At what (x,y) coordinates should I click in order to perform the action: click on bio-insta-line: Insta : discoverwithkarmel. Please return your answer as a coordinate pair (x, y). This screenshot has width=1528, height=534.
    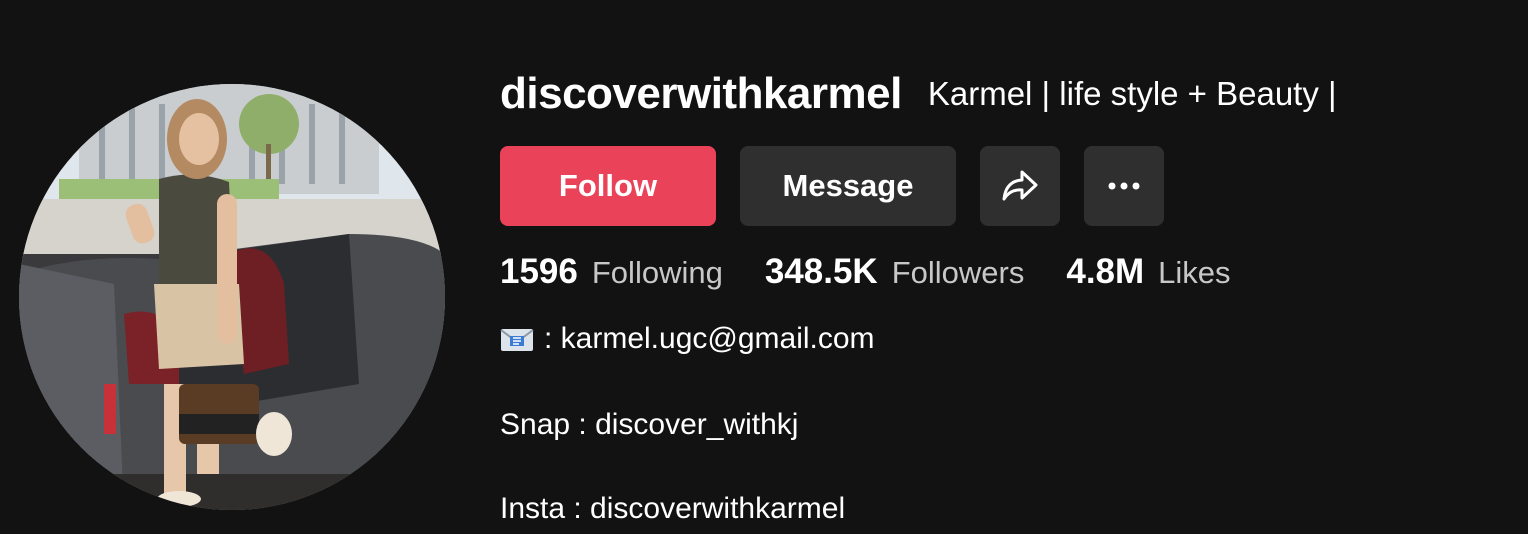
    Looking at the image, I should click on (673, 508).